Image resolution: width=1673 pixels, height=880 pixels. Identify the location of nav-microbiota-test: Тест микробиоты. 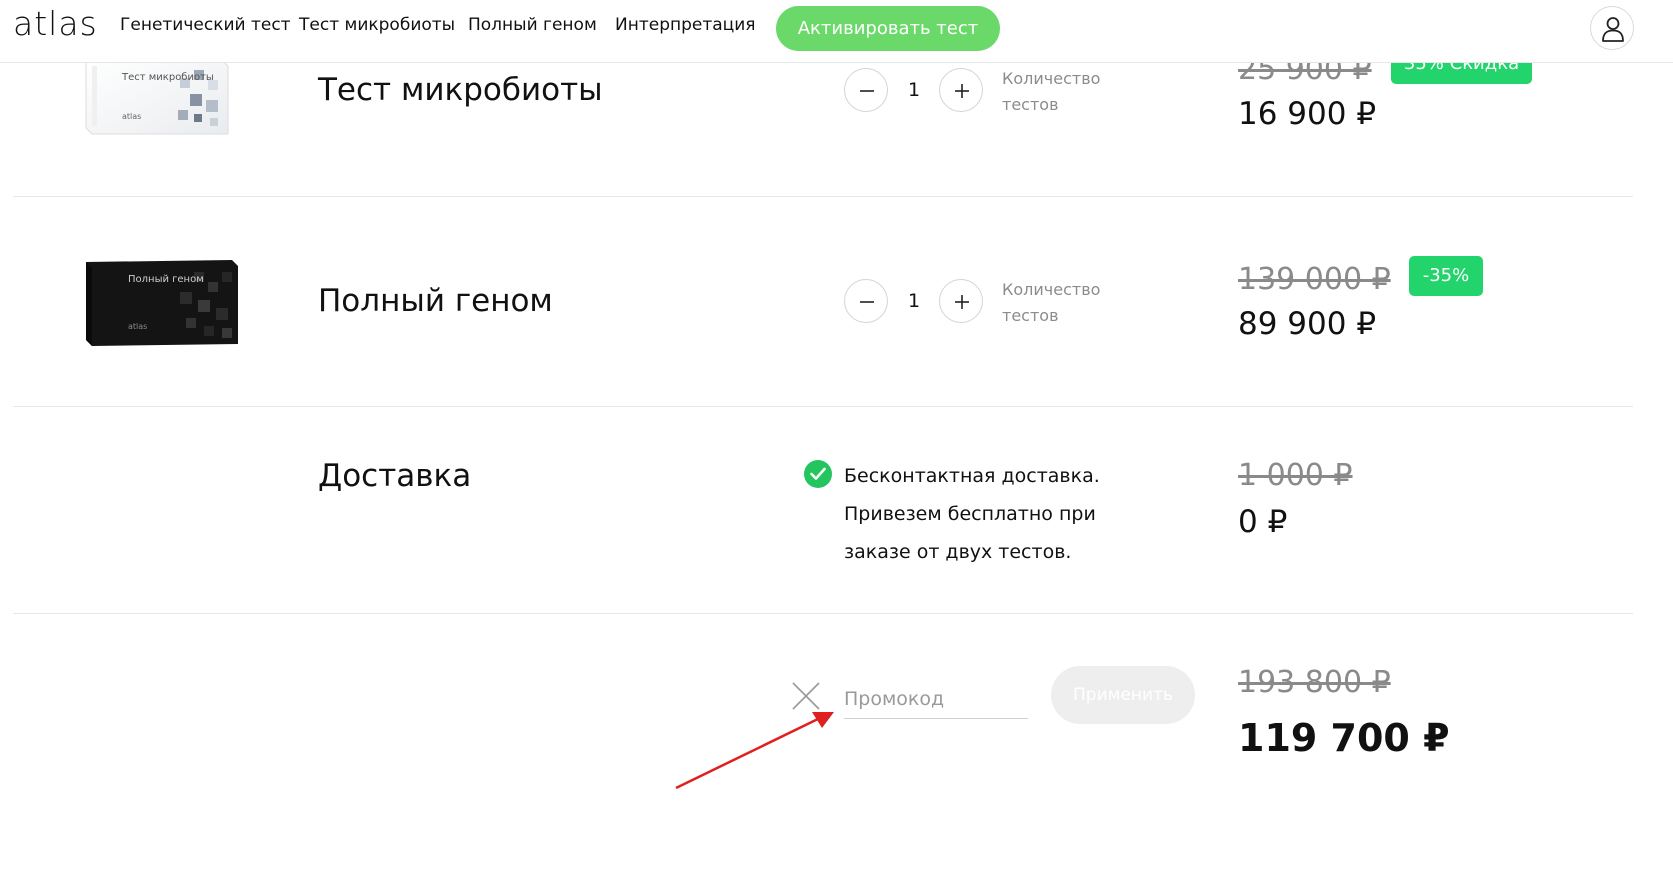
(377, 25).